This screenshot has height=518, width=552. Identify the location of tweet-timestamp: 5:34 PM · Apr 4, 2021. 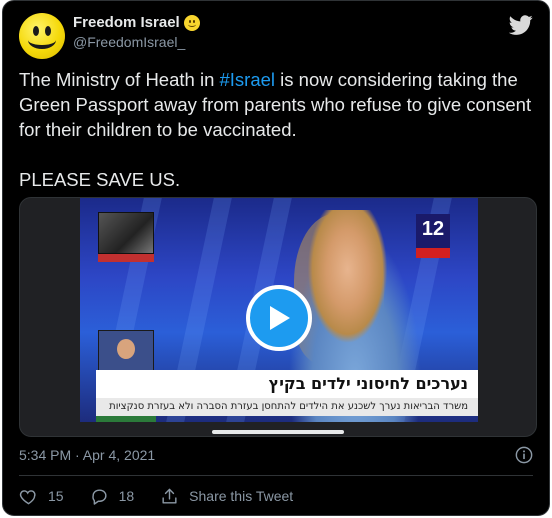
(87, 455).